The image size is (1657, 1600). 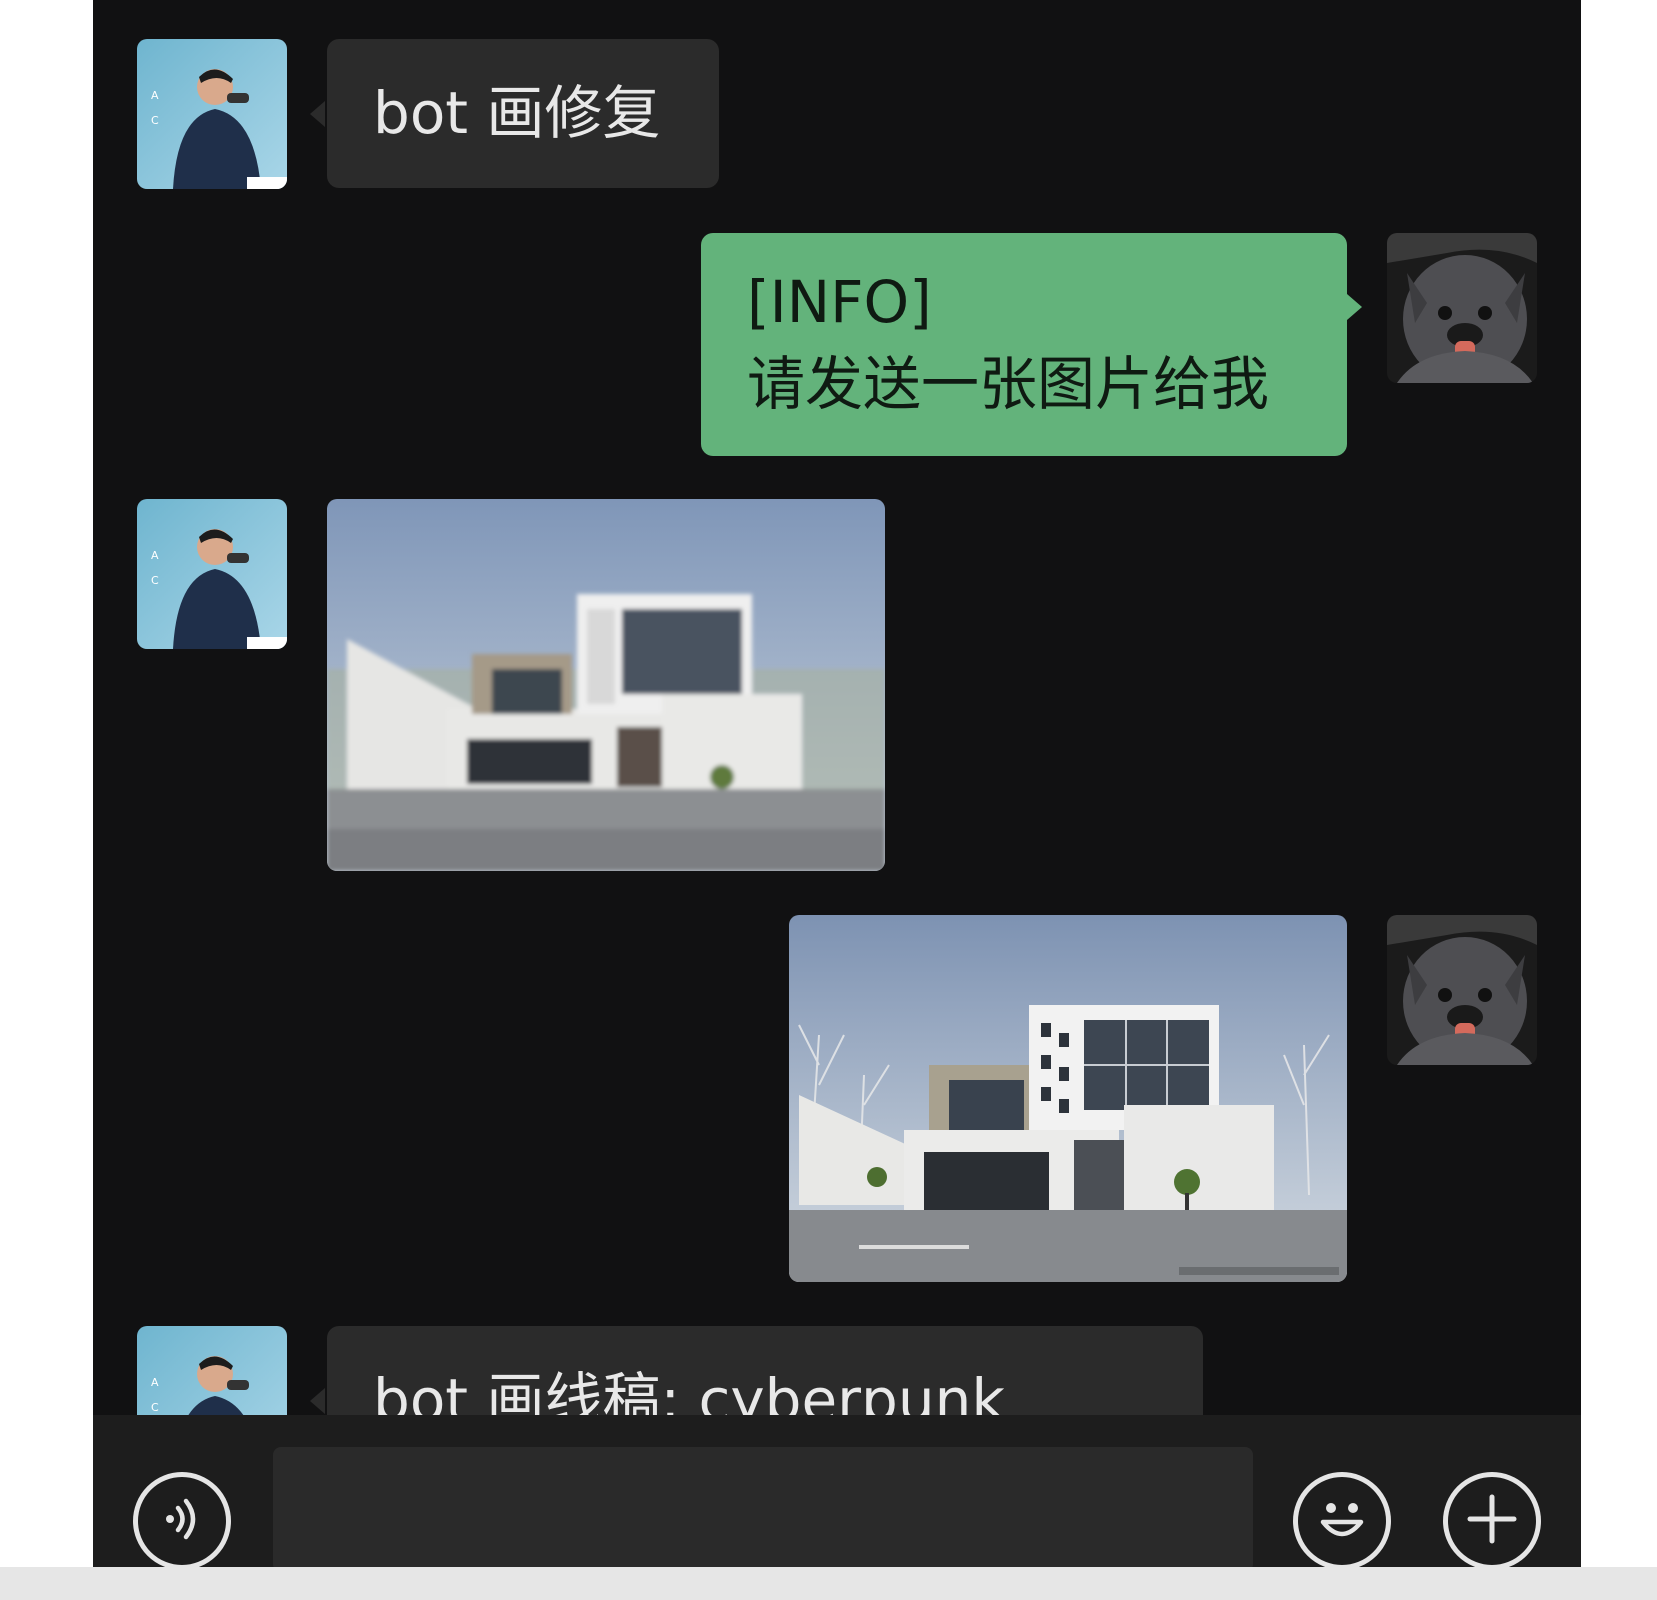 I want to click on bottom-strip, so click(x=828, y=1583).